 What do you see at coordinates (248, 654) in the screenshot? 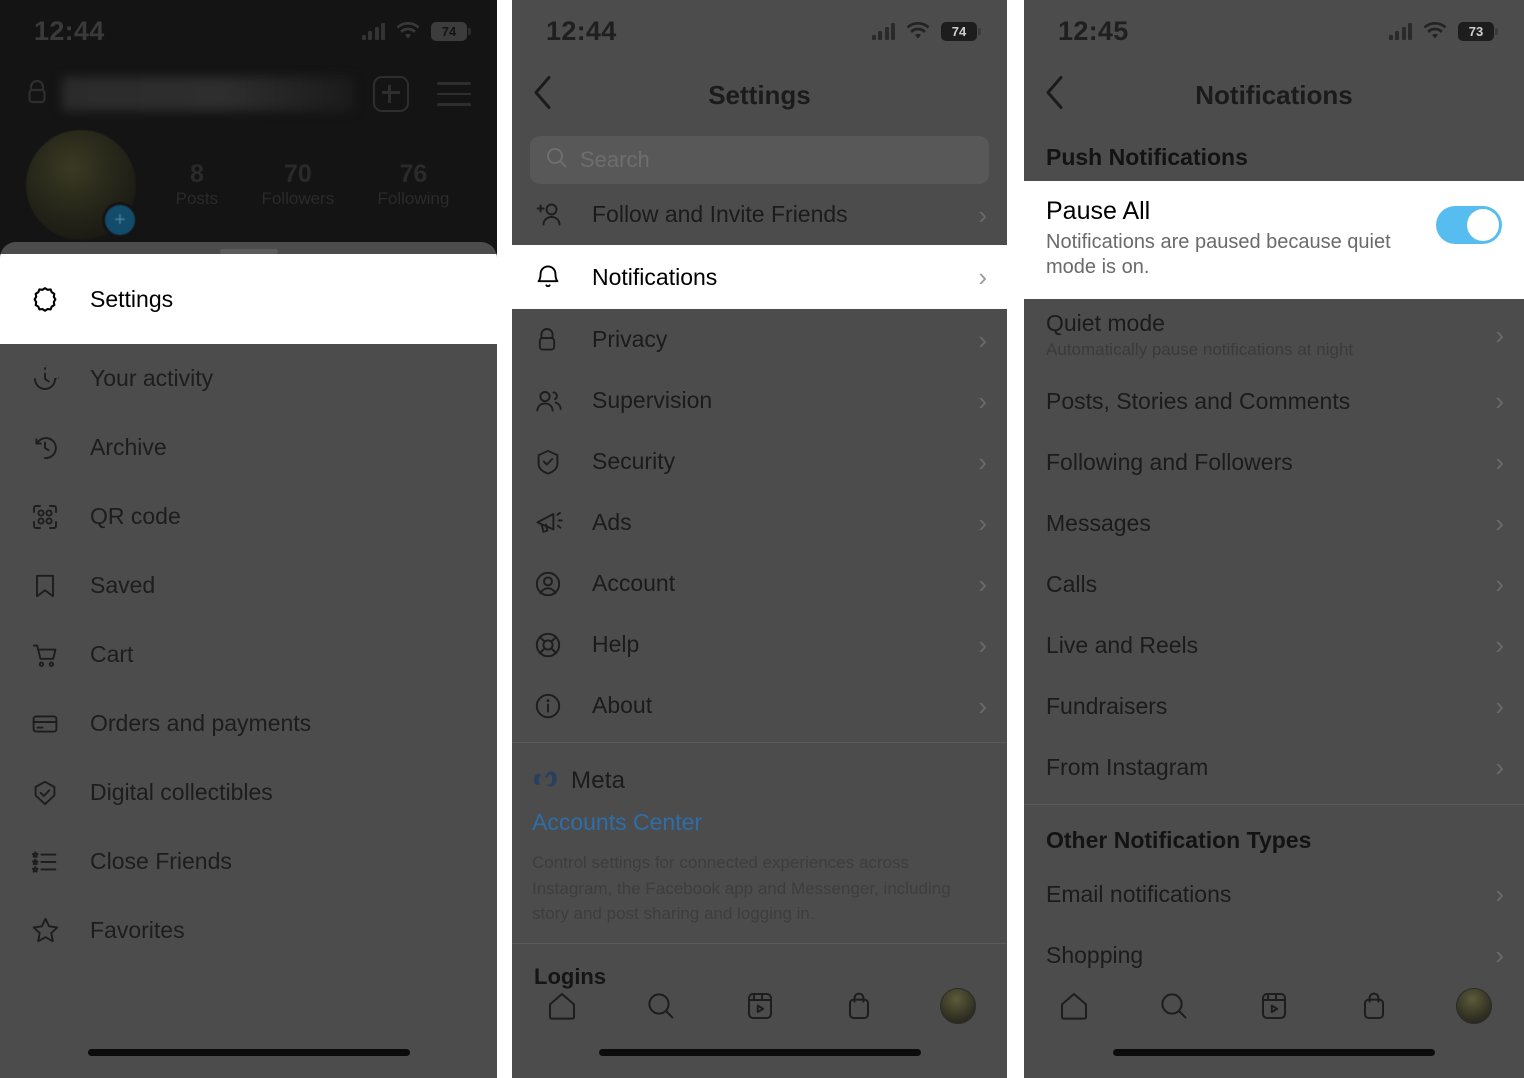
I see `menu-item-cart: Cart` at bounding box center [248, 654].